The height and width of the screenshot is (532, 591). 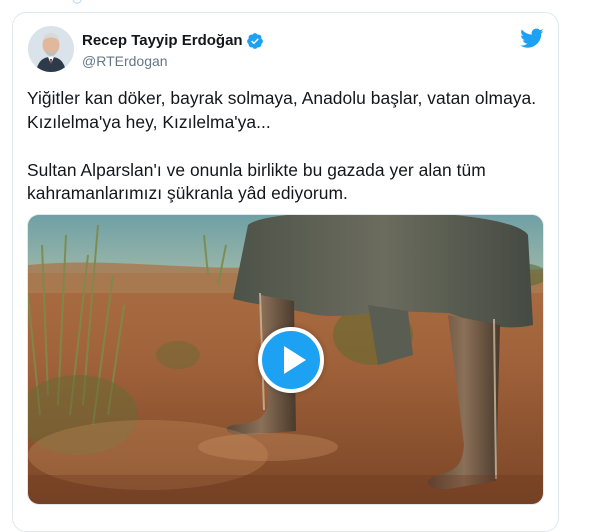 I want to click on play-icon, so click(x=295, y=360).